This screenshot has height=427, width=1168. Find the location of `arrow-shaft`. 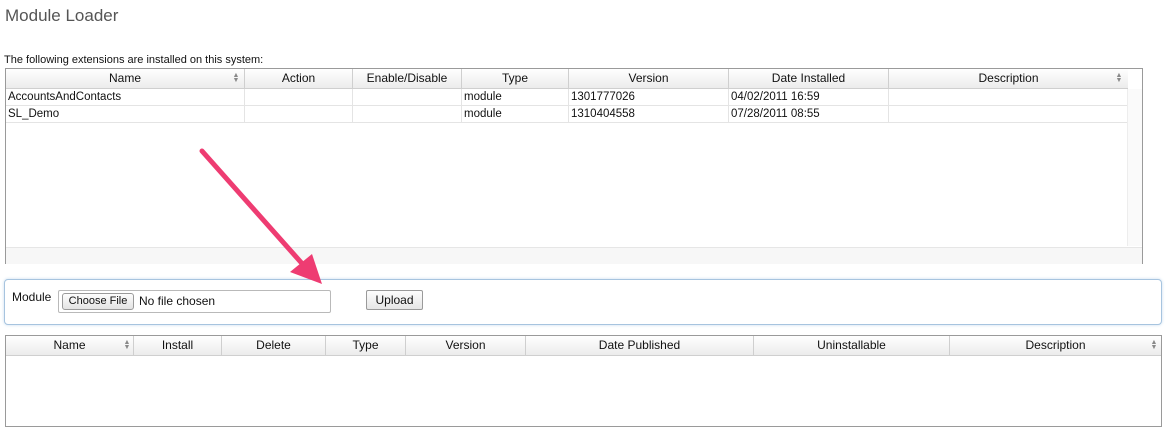

arrow-shaft is located at coordinates (254, 209).